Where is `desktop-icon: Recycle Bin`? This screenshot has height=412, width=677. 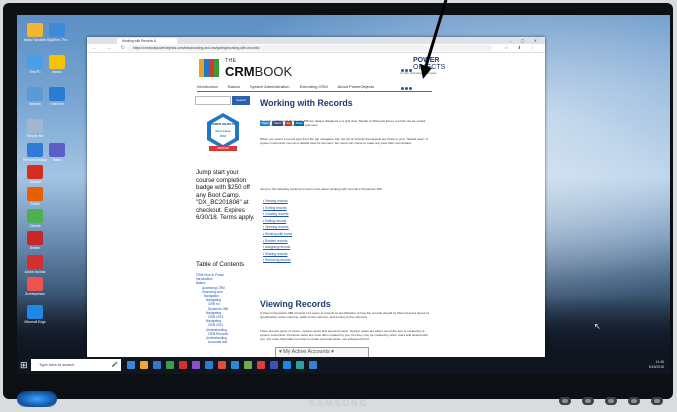 desktop-icon: Recycle Bin is located at coordinates (35, 128).